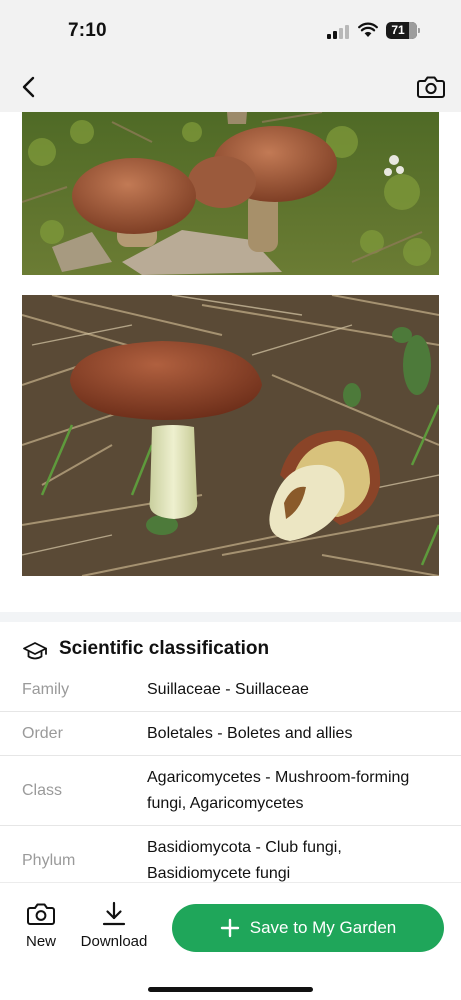  Describe the element at coordinates (49, 860) in the screenshot. I see `row-label: Phylum` at that location.